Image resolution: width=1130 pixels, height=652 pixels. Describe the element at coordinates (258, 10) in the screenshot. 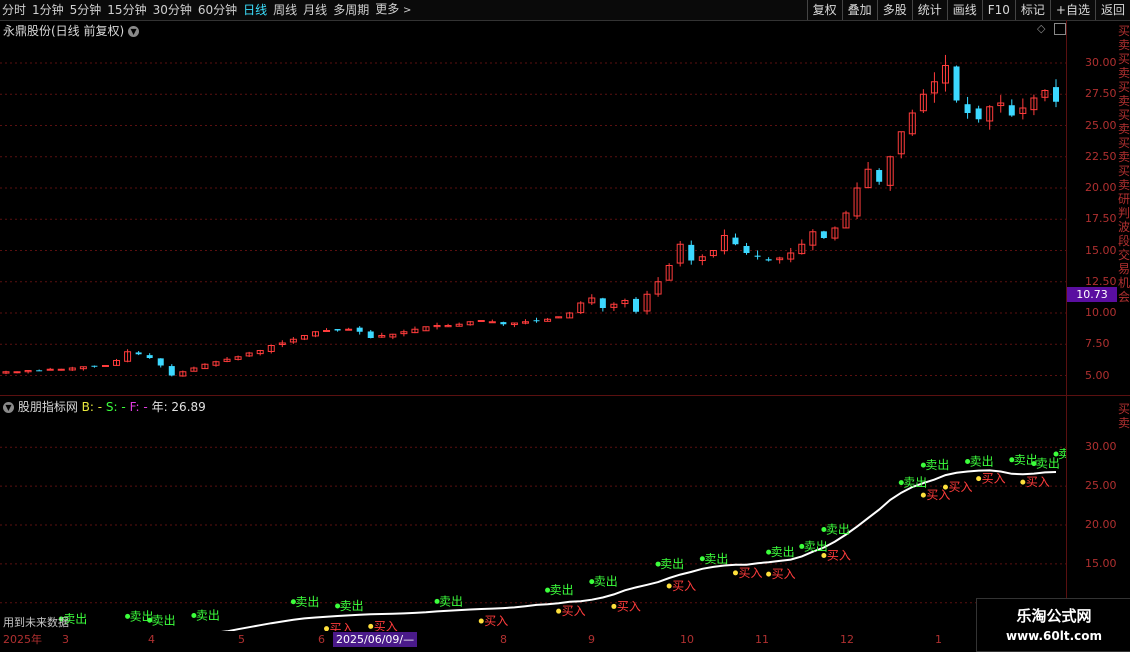

I see `tab-period-daily: 日线` at that location.